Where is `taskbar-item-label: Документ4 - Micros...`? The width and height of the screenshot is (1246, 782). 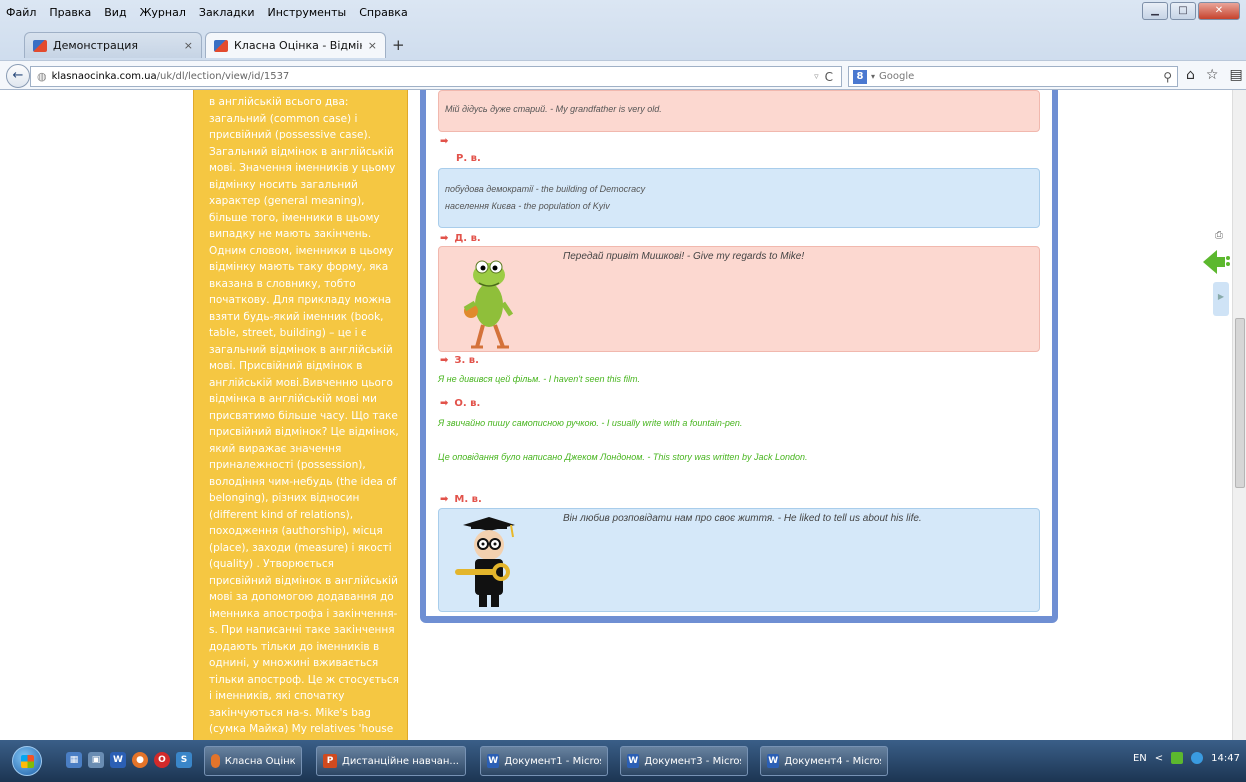 taskbar-item-label: Документ4 - Micros... is located at coordinates (832, 761).